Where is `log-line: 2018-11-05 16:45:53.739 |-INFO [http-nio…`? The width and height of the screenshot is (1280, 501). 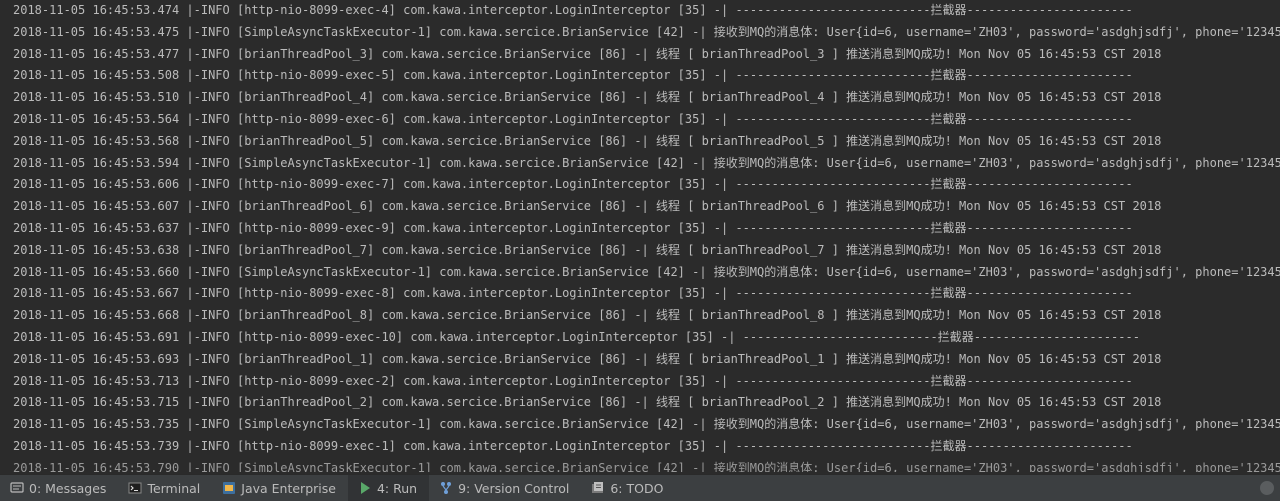
log-line: 2018-11-05 16:45:53.739 |-INFO [http-nio… is located at coordinates (573, 445).